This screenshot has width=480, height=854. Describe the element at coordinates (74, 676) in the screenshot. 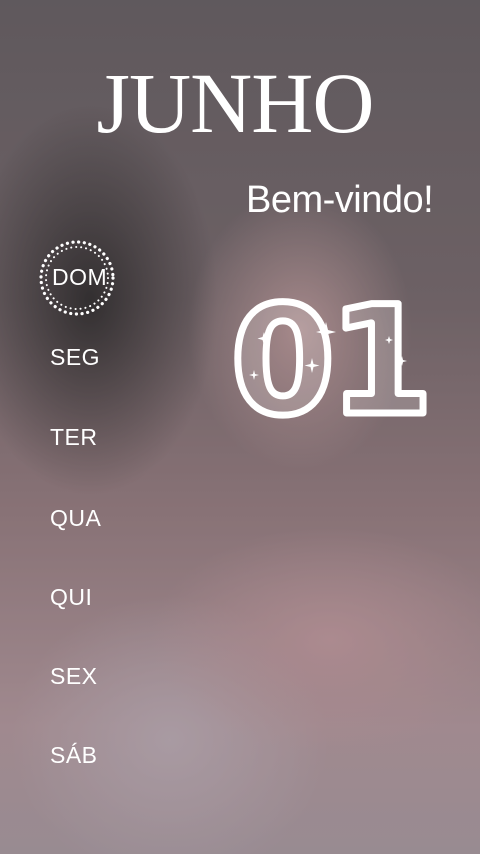

I see `weekday-fri: SEX` at that location.